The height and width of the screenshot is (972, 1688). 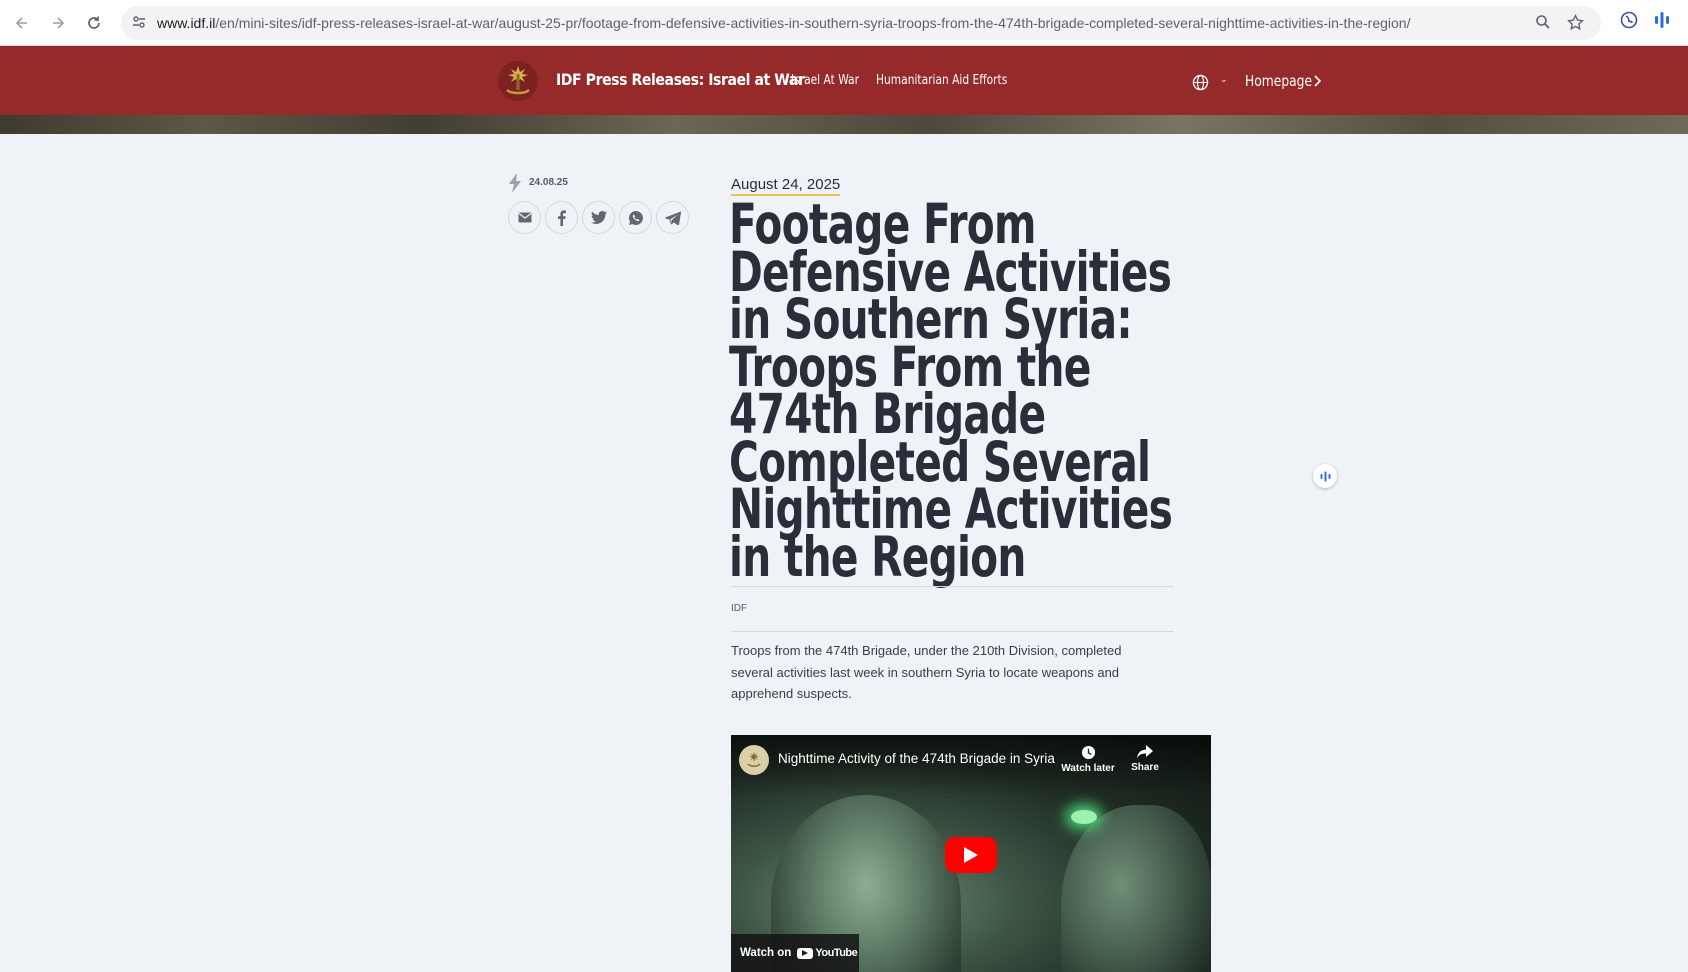 I want to click on back-icon, so click(x=21, y=23).